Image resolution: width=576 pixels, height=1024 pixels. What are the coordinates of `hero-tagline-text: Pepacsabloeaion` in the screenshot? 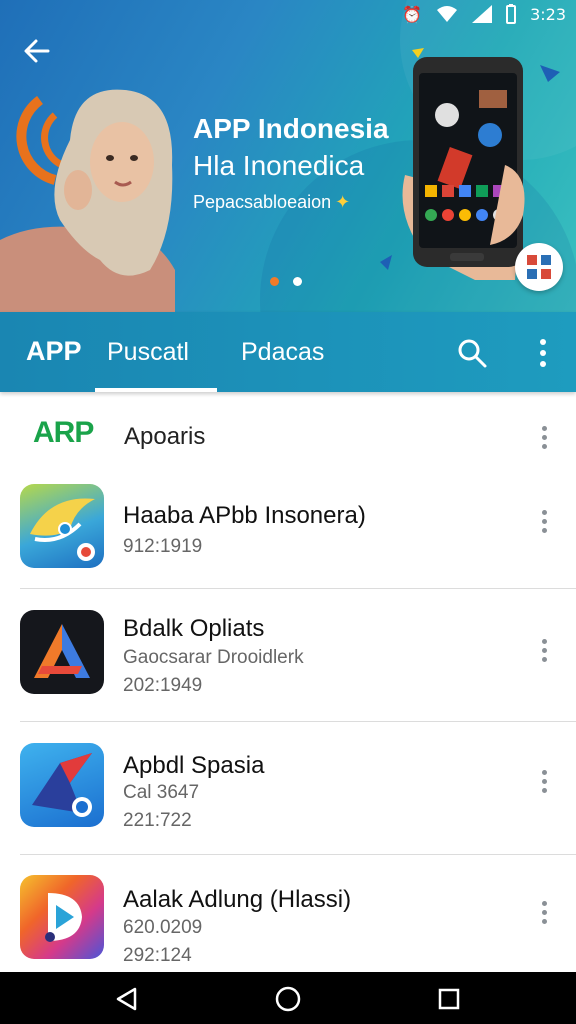 It's located at (262, 202).